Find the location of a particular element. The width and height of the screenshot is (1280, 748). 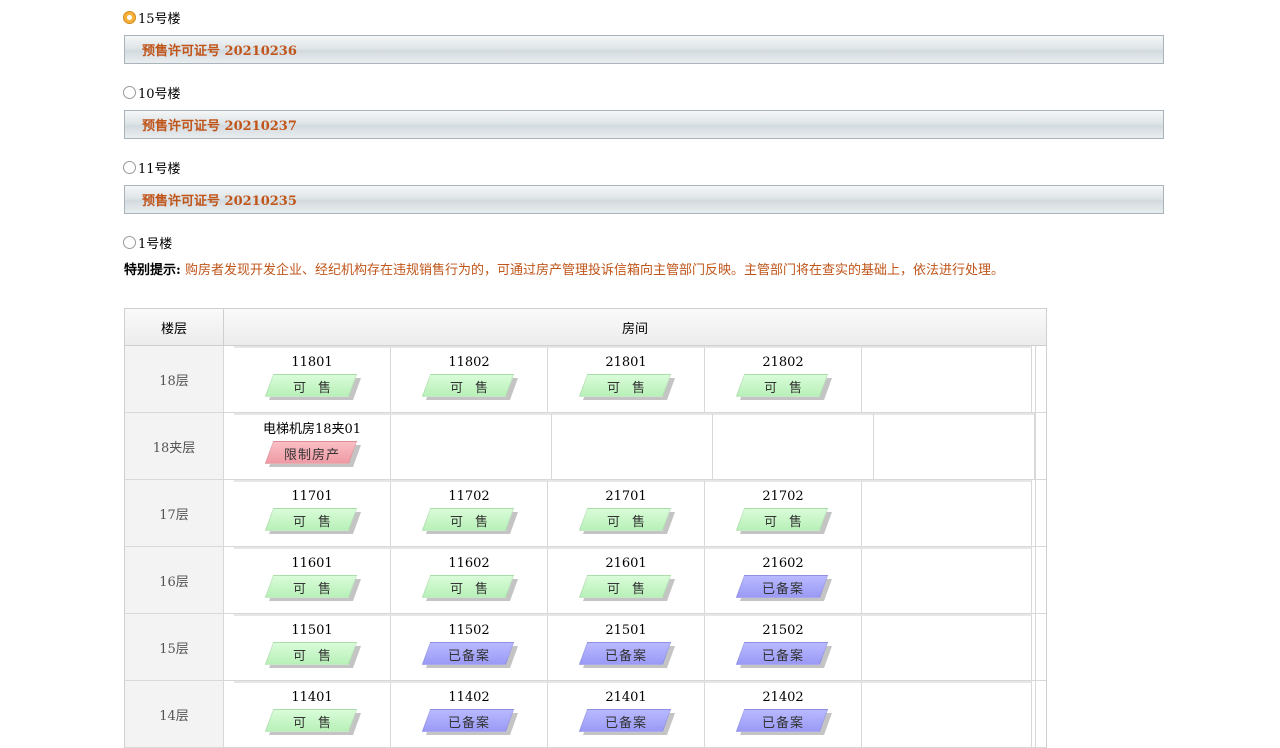

room-number: 21601 is located at coordinates (626, 563).